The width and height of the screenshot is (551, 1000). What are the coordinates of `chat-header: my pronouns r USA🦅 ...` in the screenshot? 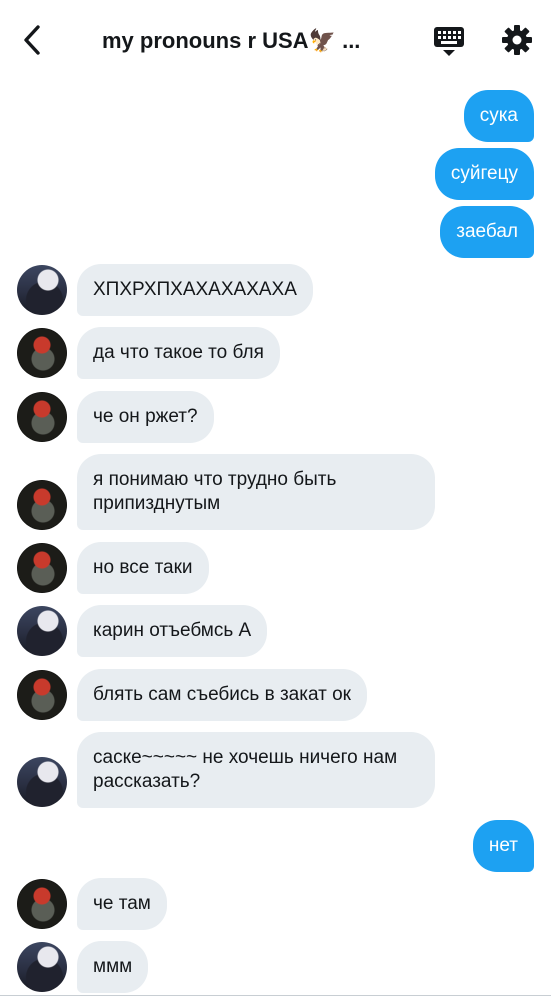 It's located at (275, 40).